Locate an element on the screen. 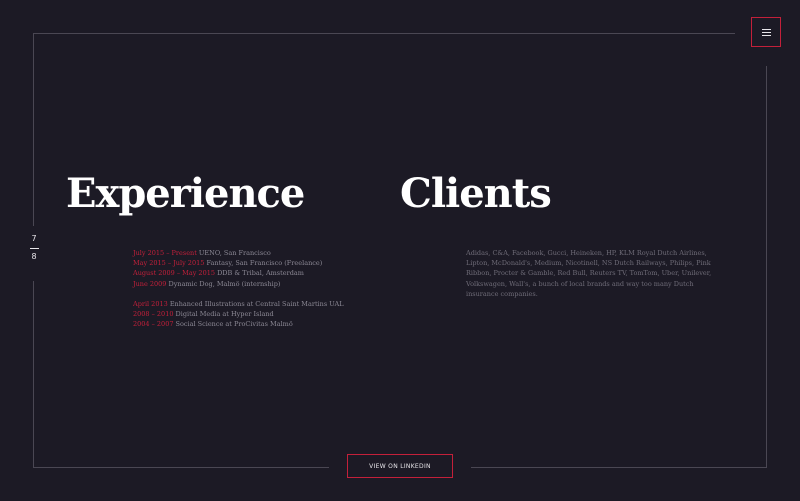 The image size is (800, 501). frame-line-top is located at coordinates (384, 33).